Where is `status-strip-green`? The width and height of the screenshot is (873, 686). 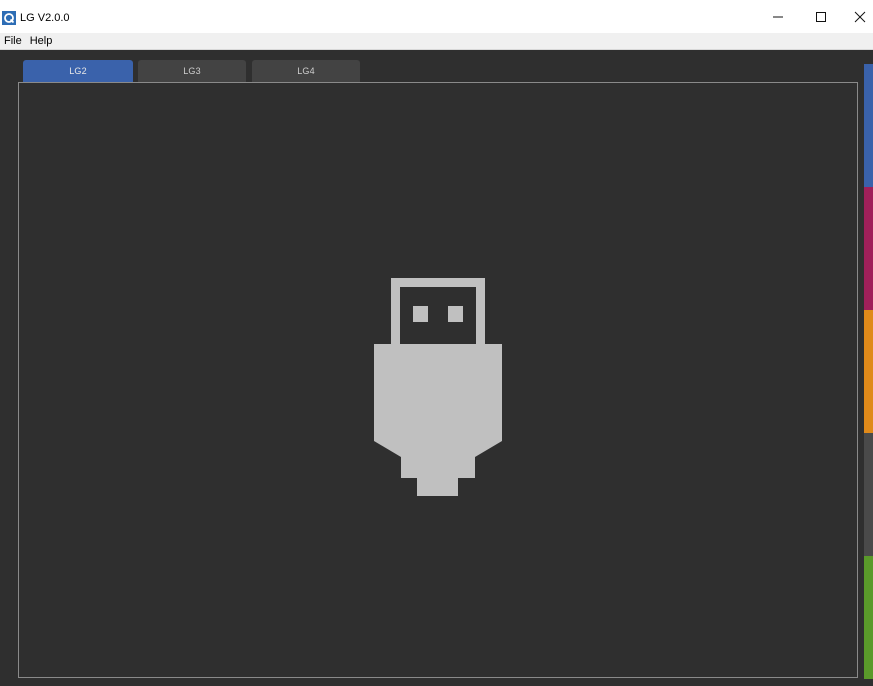 status-strip-green is located at coordinates (868, 617).